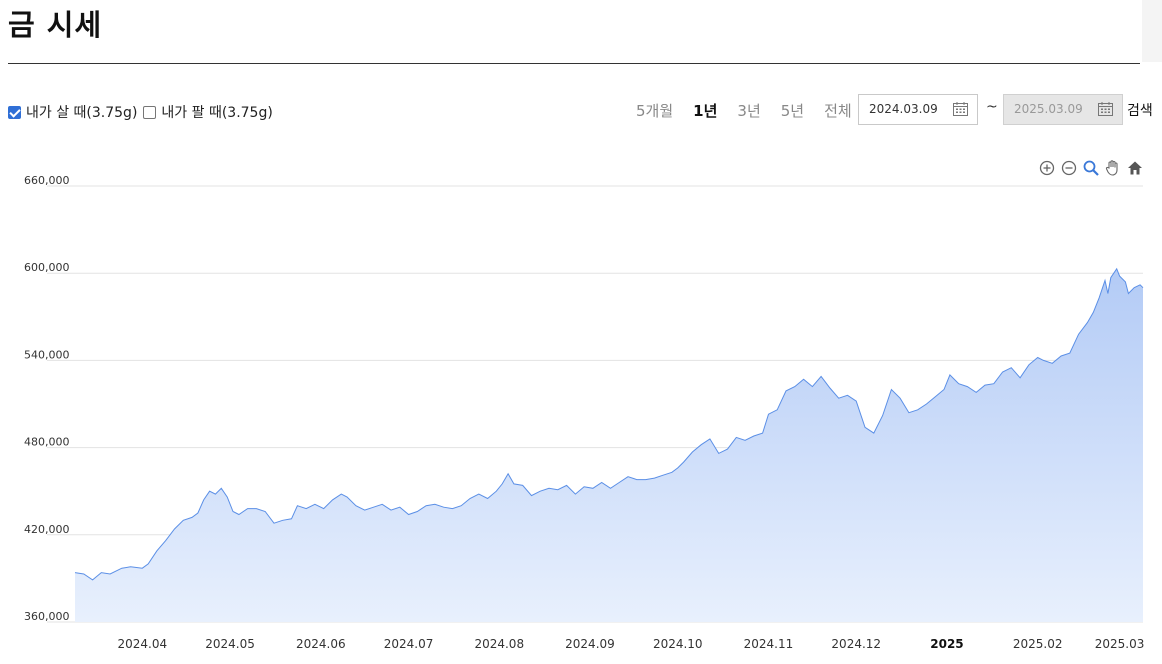 This screenshot has height=664, width=1162. I want to click on tab-1-year: 1년, so click(705, 111).